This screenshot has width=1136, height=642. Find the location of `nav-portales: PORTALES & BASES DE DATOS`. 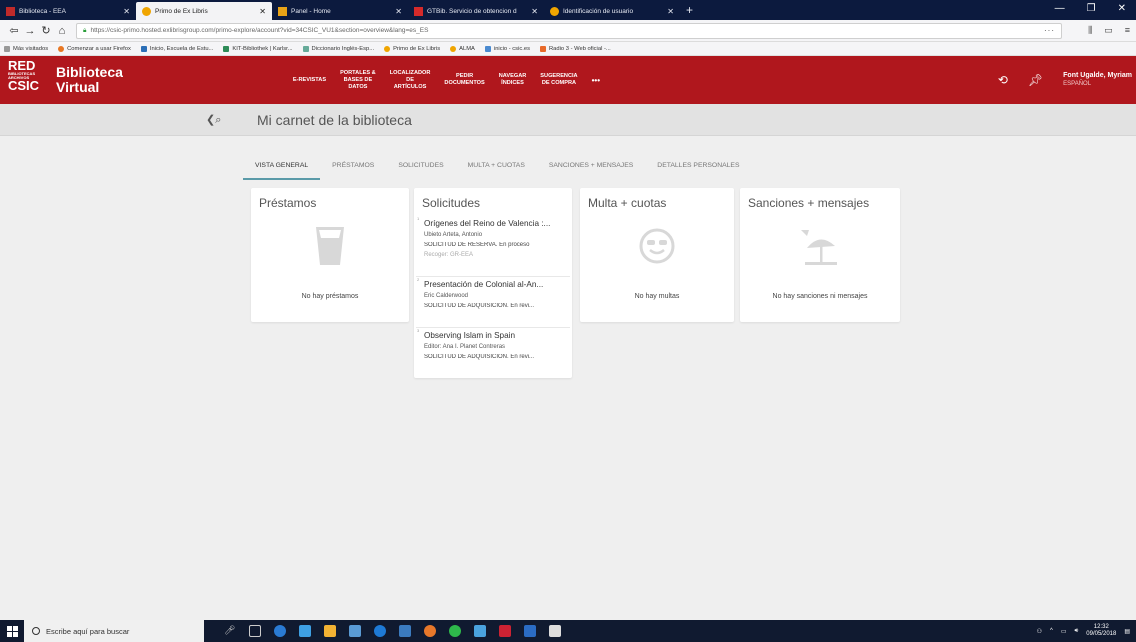

nav-portales: PORTALES & BASES DE DATOS is located at coordinates (358, 80).